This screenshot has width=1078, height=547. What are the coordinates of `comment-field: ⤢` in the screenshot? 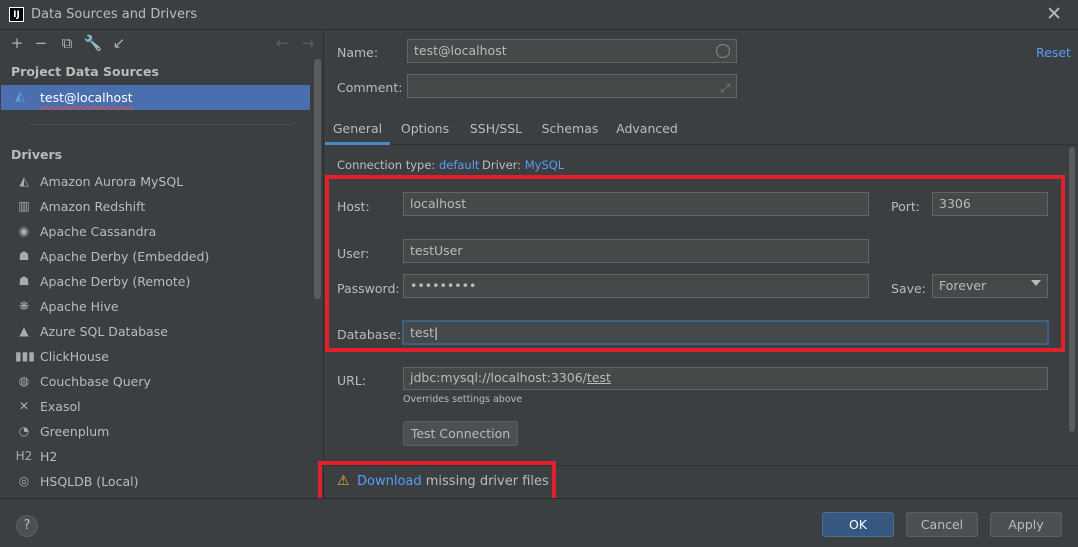 It's located at (572, 86).